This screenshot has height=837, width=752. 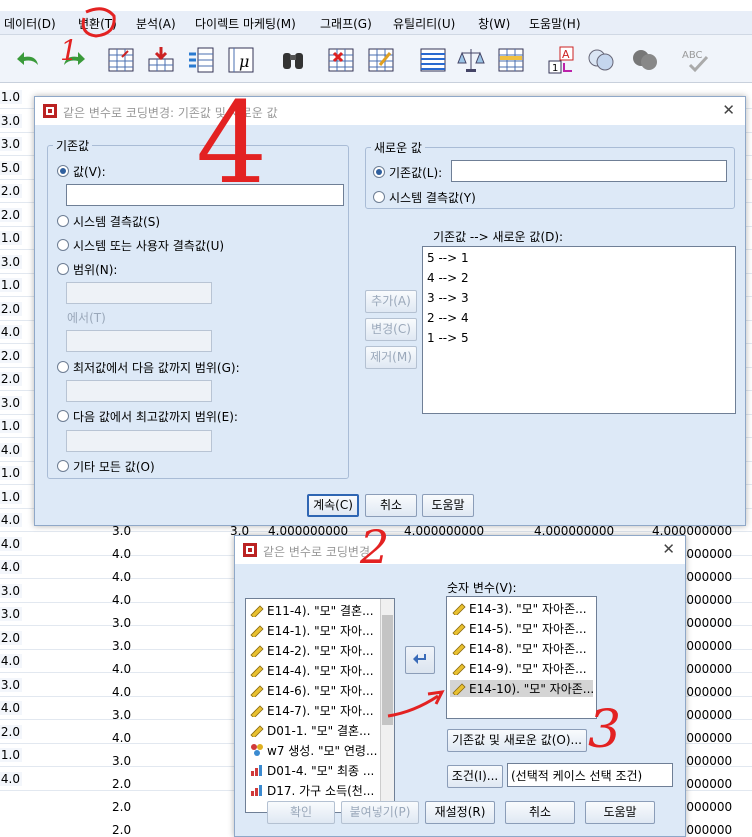 What do you see at coordinates (63, 416) in the screenshot?
I see `through-highest-radio` at bounding box center [63, 416].